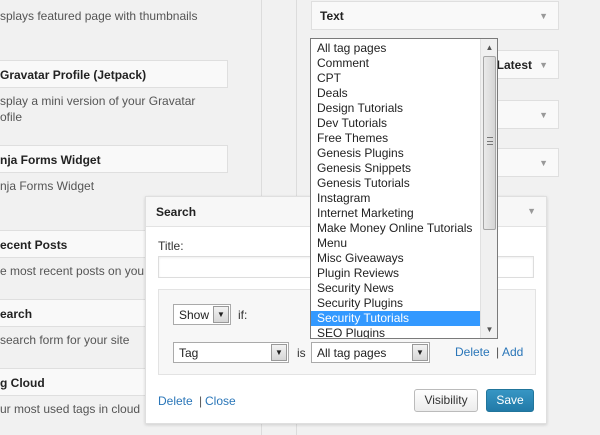 The height and width of the screenshot is (435, 600). What do you see at coordinates (171, 246) in the screenshot?
I see `title-label: Title:` at bounding box center [171, 246].